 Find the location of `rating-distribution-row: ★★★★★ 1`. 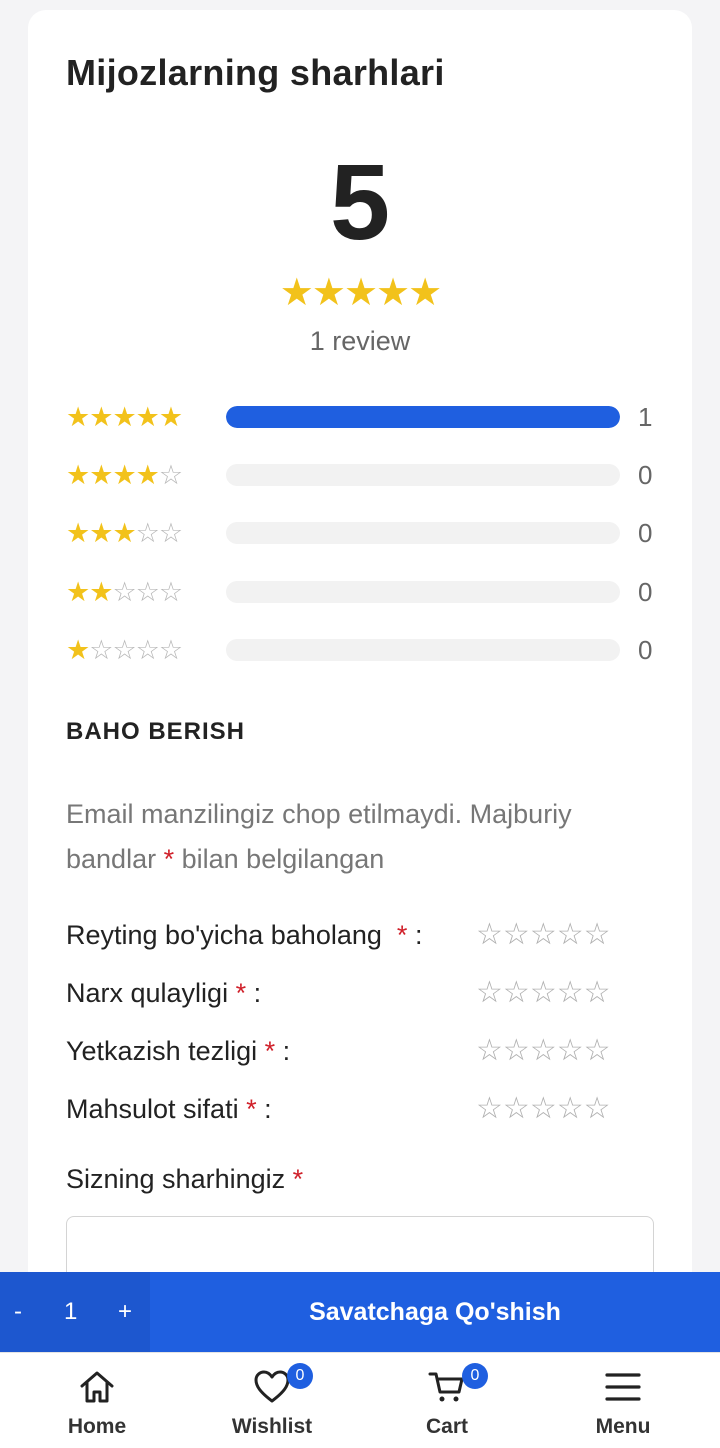

rating-distribution-row: ★★★★★ 1 is located at coordinates (362, 417).